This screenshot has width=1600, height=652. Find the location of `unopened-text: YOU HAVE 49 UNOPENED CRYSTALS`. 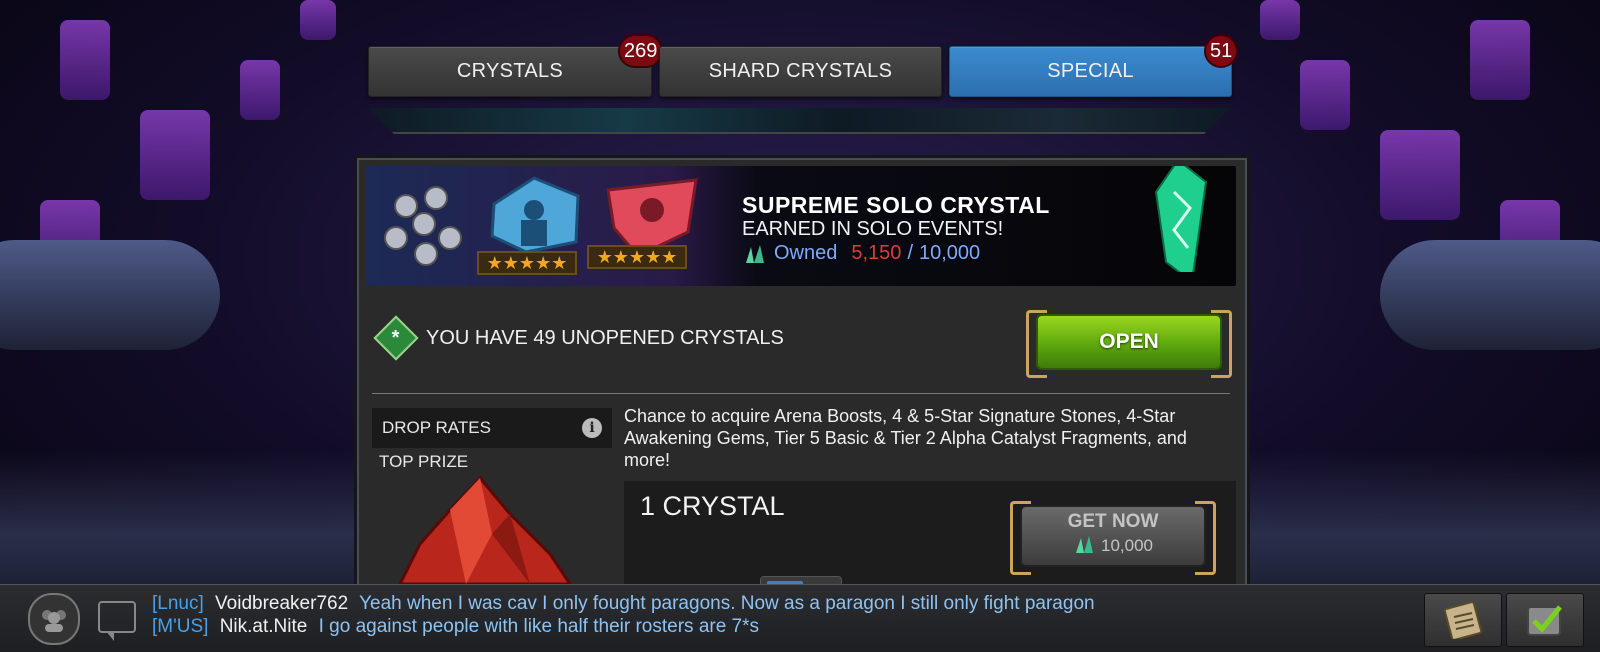

unopened-text: YOU HAVE 49 UNOPENED CRYSTALS is located at coordinates (605, 337).